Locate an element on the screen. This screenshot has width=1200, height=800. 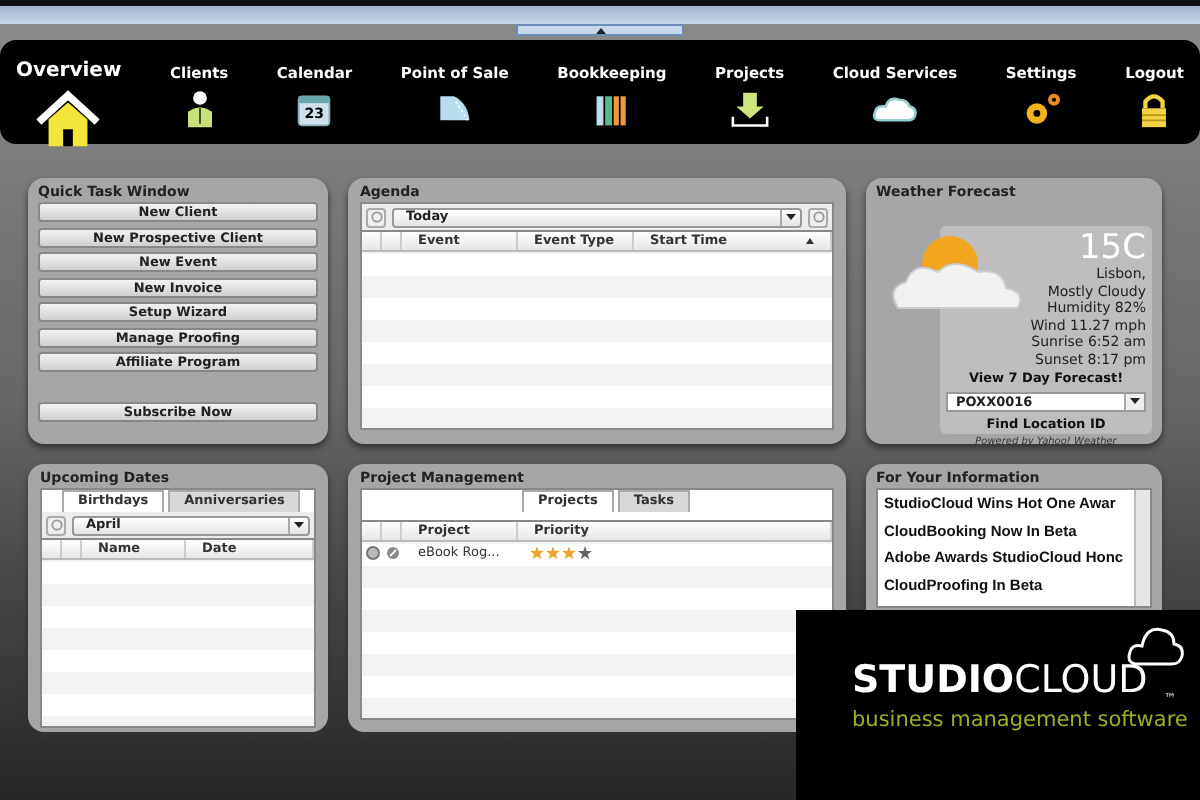
edit-icon is located at coordinates (392, 553).